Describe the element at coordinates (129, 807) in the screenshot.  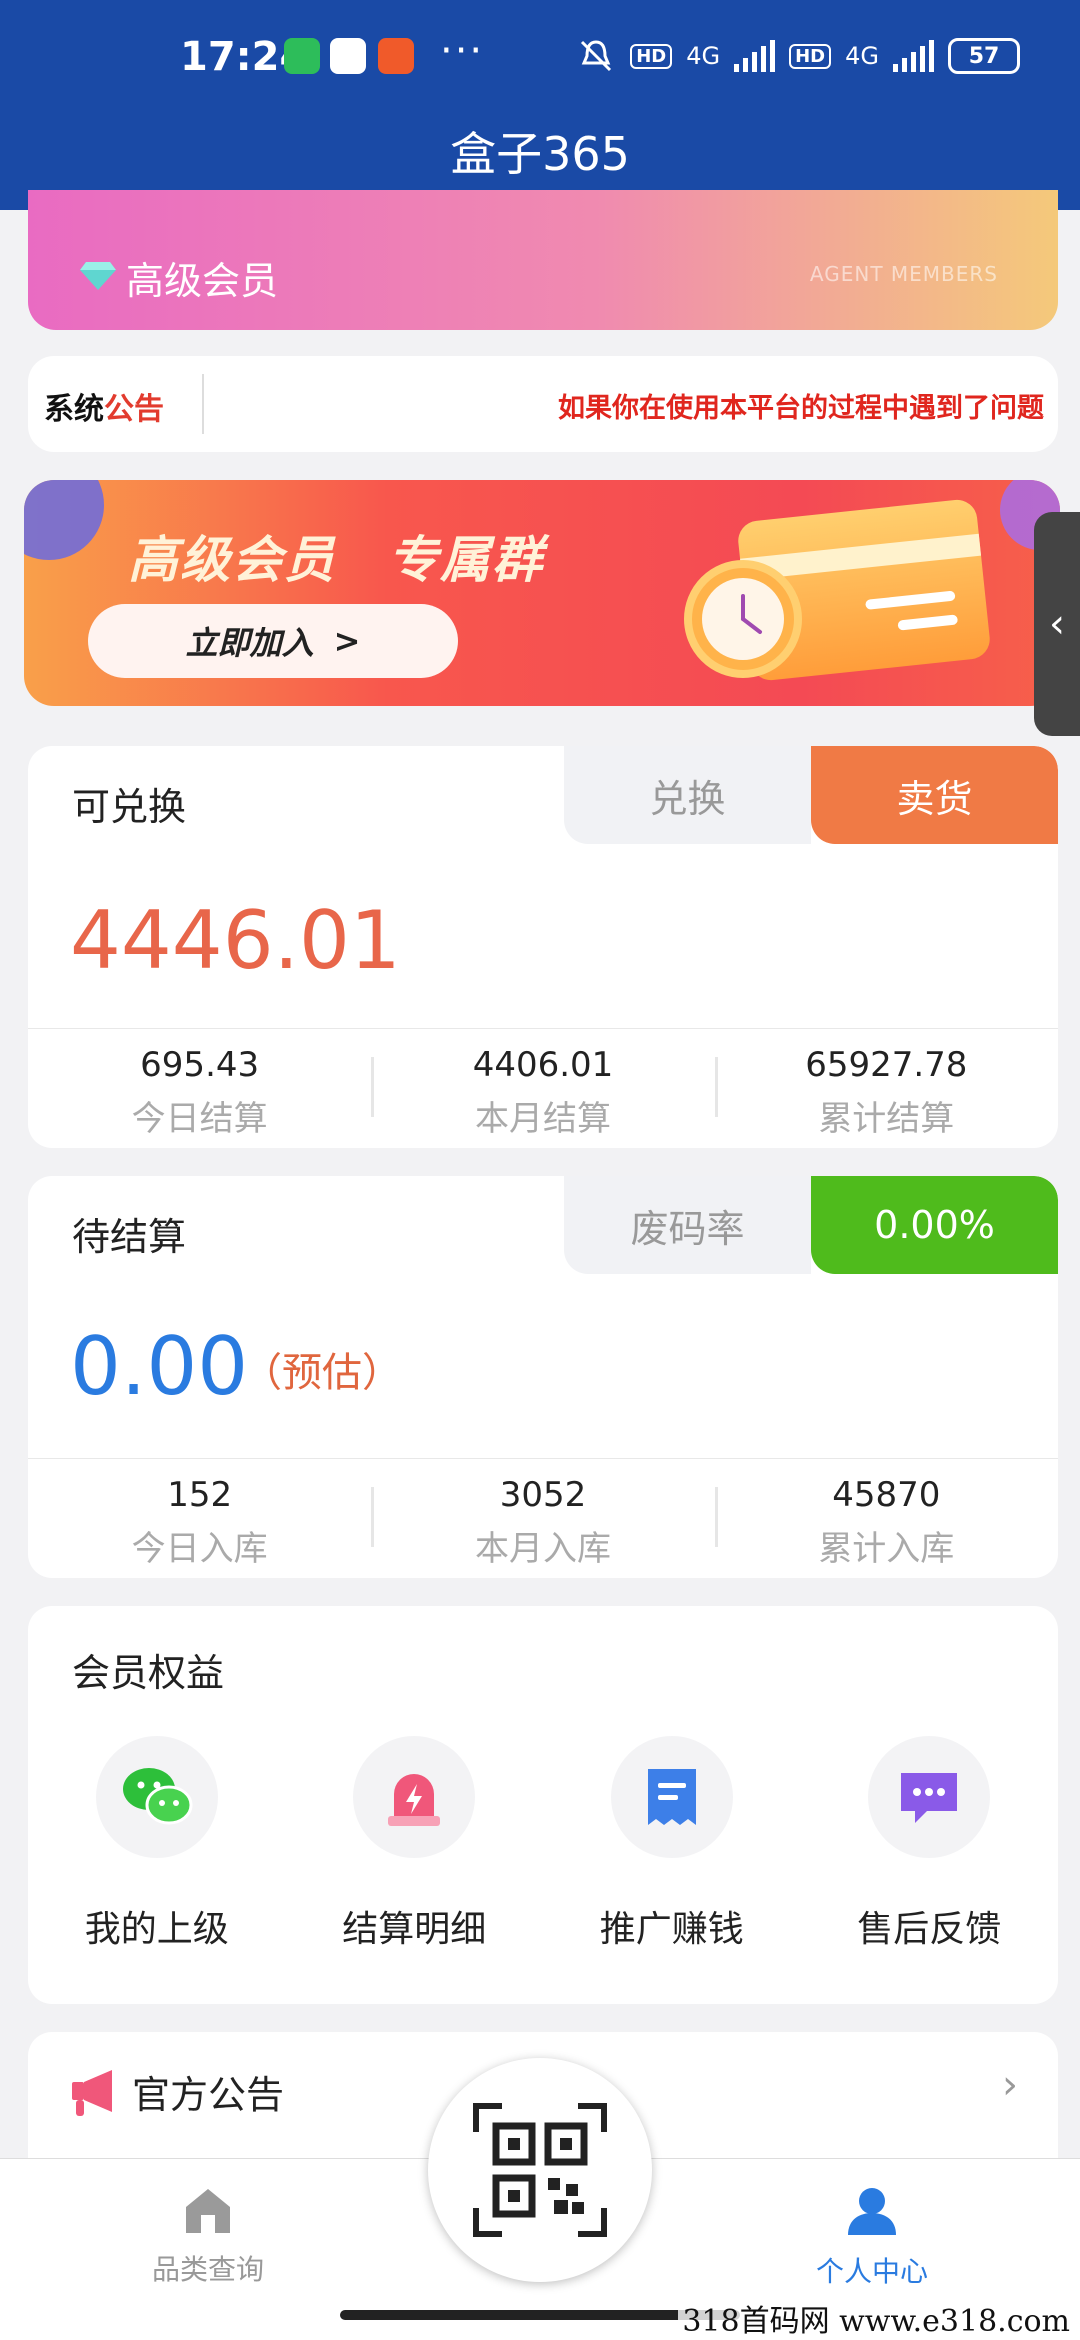
I see `exchangeable-title: 可兑换` at that location.